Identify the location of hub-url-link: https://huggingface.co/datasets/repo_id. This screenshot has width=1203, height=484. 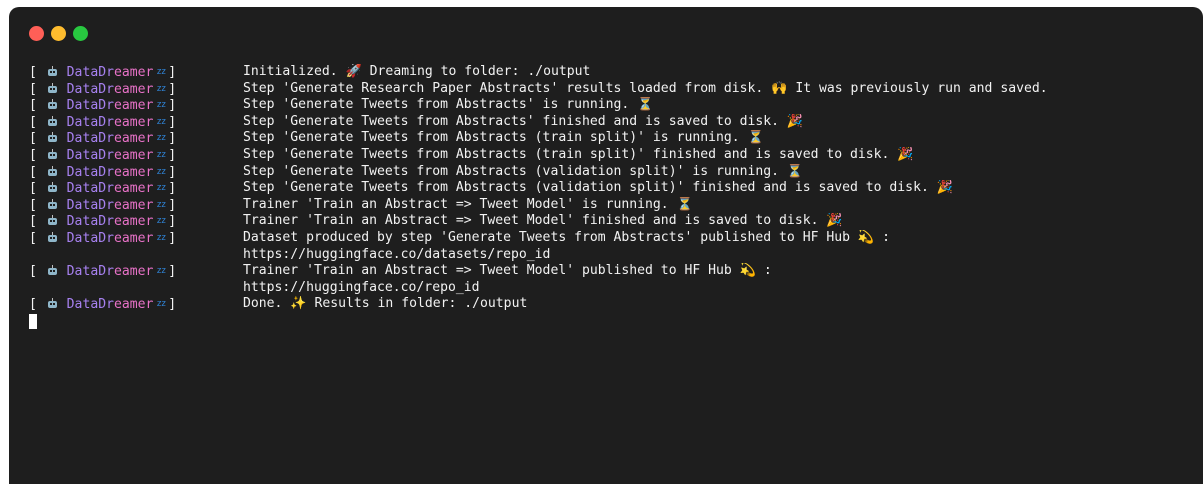
(396, 255).